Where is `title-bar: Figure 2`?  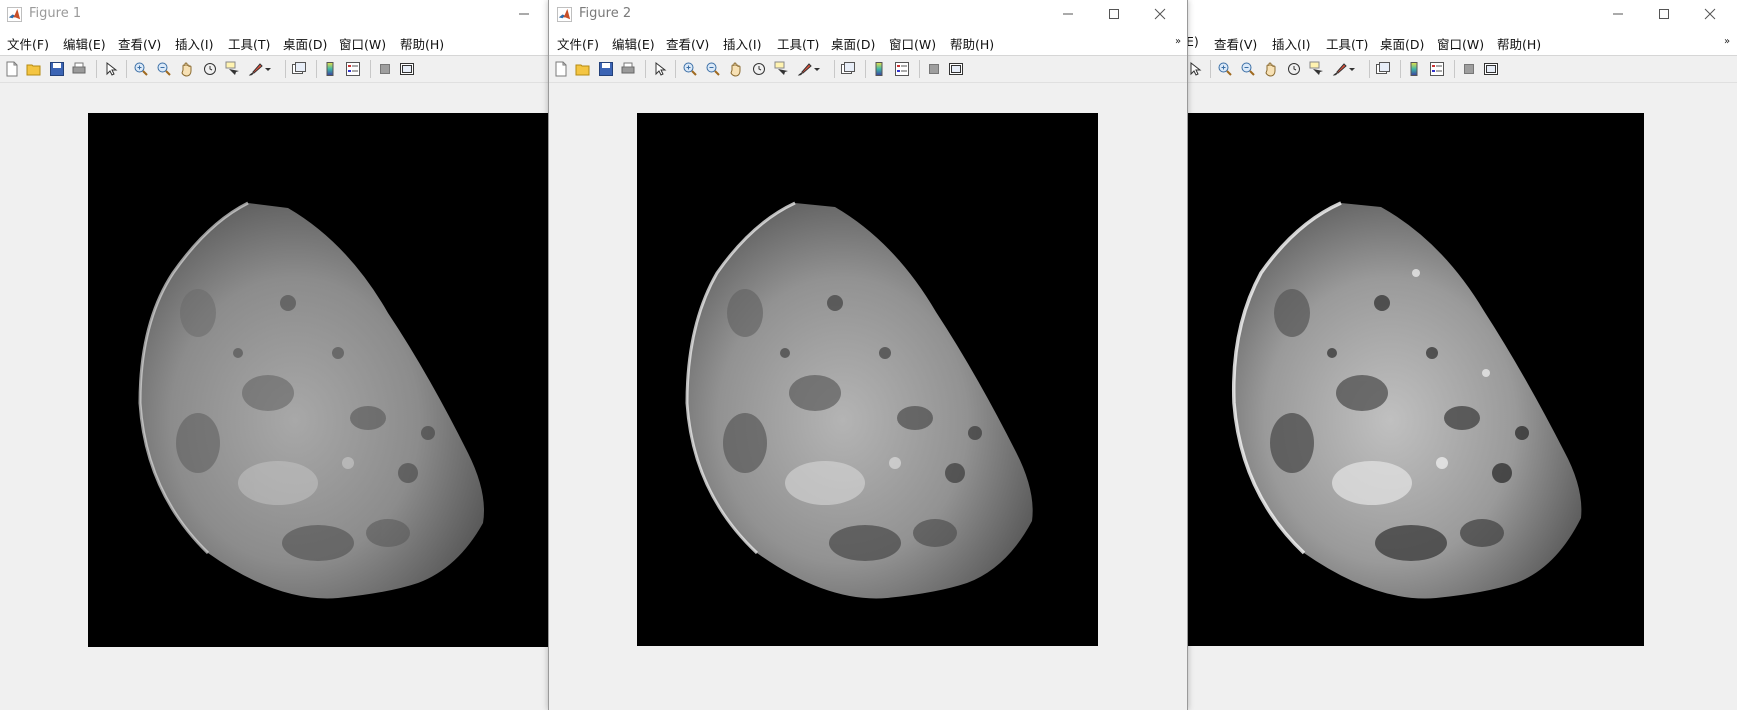 title-bar: Figure 2 is located at coordinates (868, 14).